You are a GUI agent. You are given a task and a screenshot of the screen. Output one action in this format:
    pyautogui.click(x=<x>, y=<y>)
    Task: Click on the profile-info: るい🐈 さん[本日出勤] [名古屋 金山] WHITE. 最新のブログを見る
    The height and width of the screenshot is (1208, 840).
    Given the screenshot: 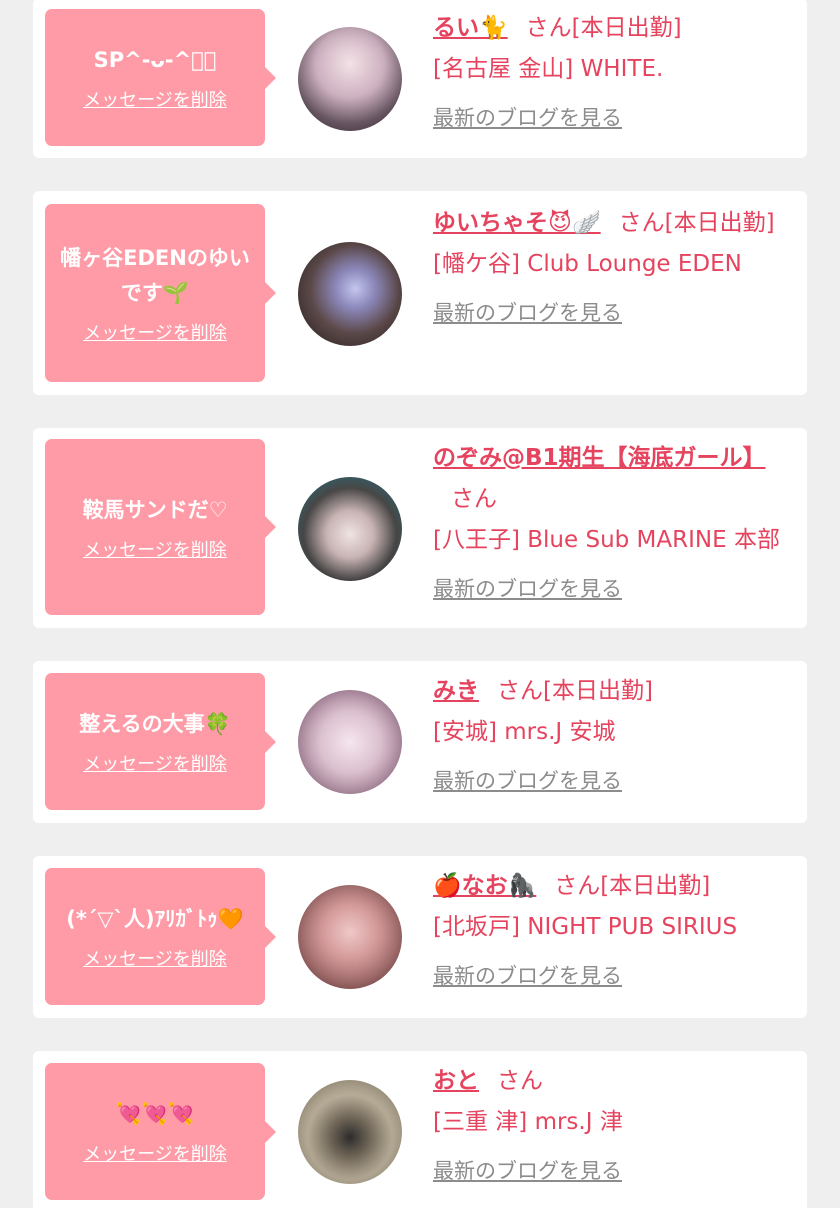 What is the action you would take?
    pyautogui.click(x=614, y=73)
    